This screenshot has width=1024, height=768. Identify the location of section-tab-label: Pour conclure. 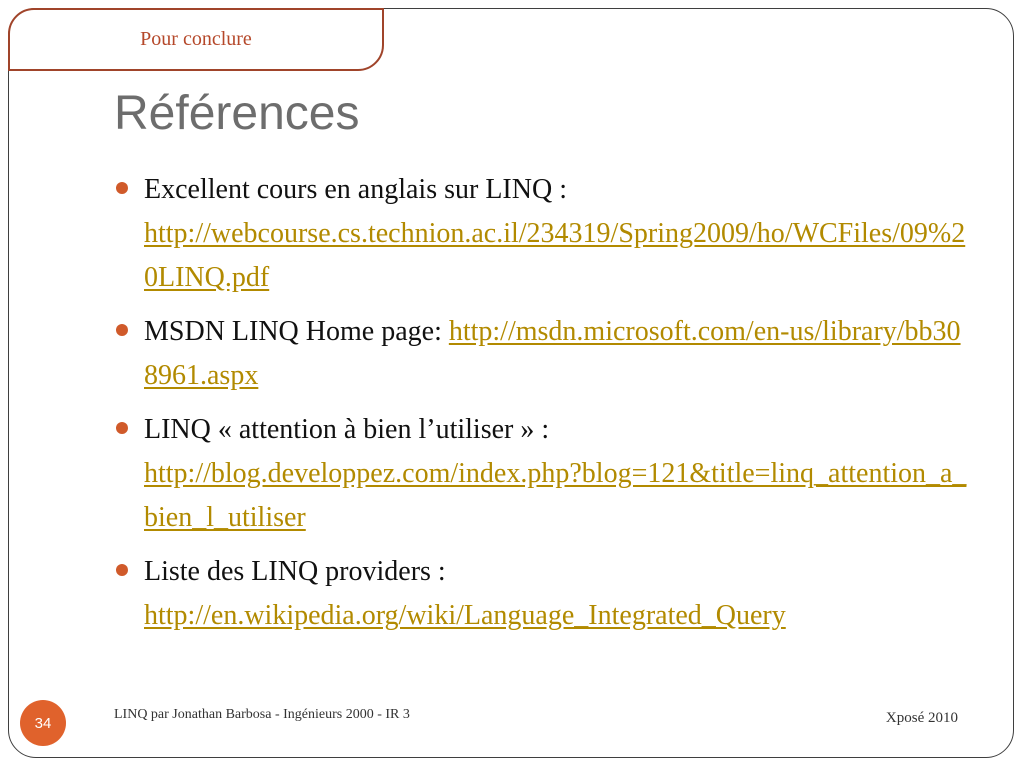
(196, 39).